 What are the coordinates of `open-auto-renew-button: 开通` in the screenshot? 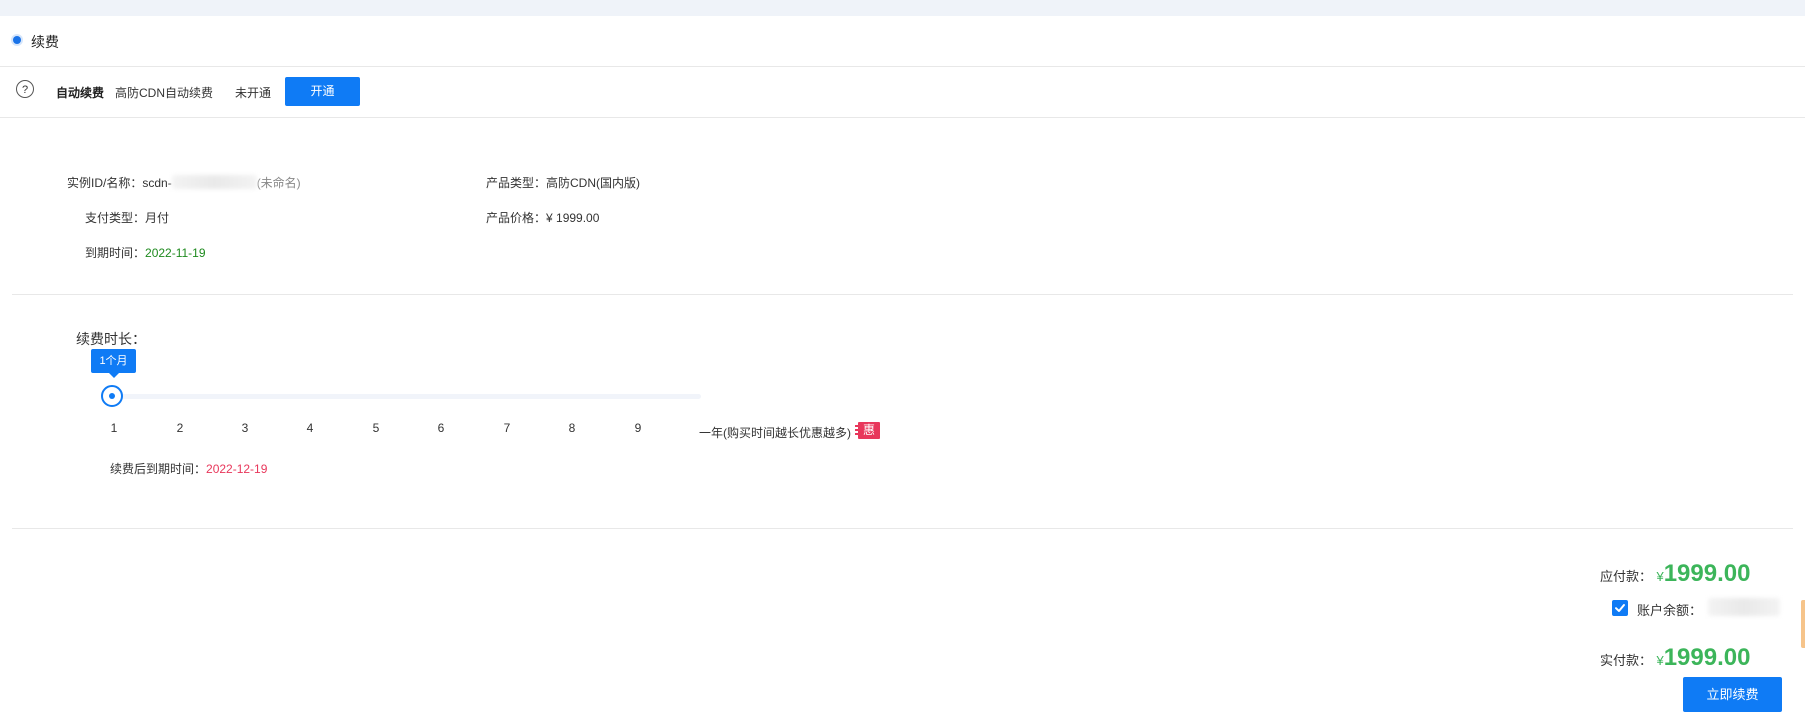 It's located at (322, 91).